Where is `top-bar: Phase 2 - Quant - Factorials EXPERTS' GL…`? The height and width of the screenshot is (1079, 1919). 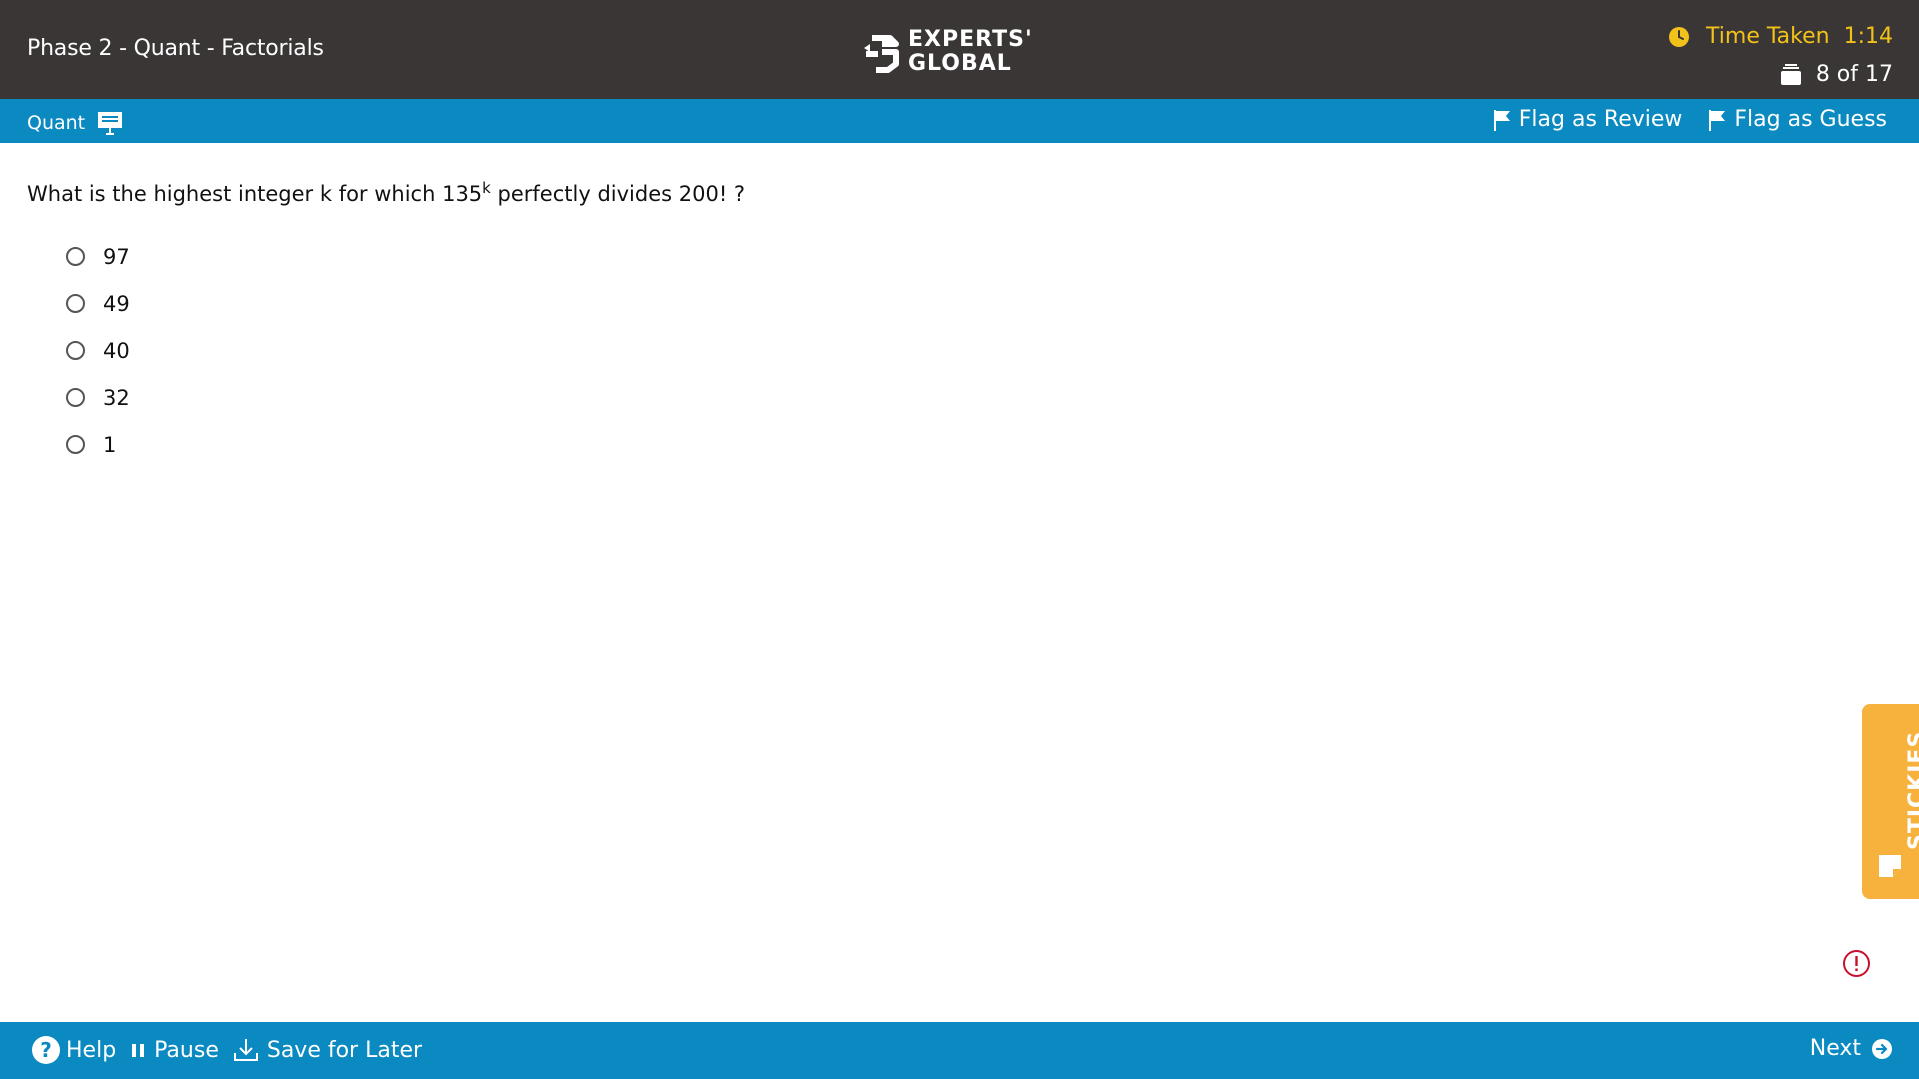 top-bar: Phase 2 - Quant - Factorials EXPERTS' GL… is located at coordinates (959, 49).